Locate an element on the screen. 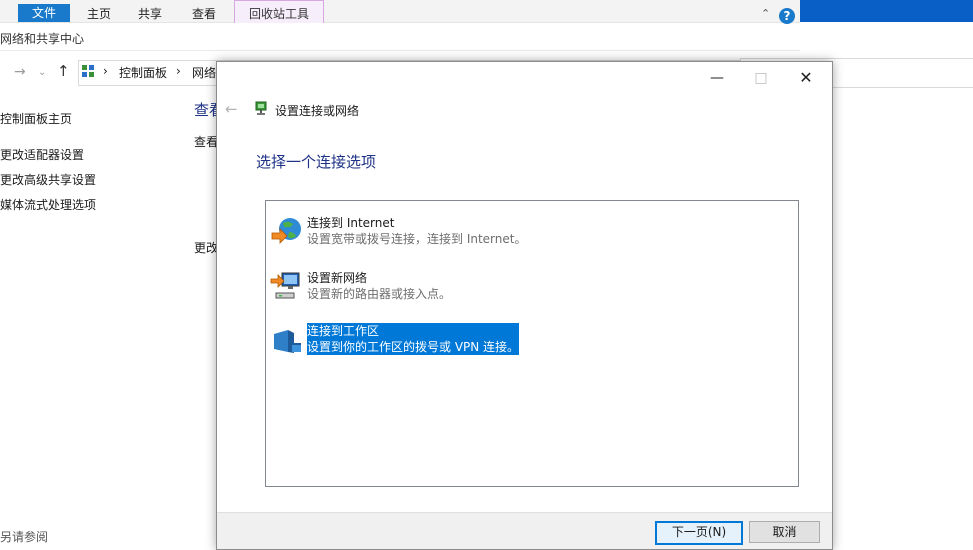 The image size is (973, 550). ribbon-tab-bar: 文件 主页 共享 查看 回收站工具 is located at coordinates (400, 11).